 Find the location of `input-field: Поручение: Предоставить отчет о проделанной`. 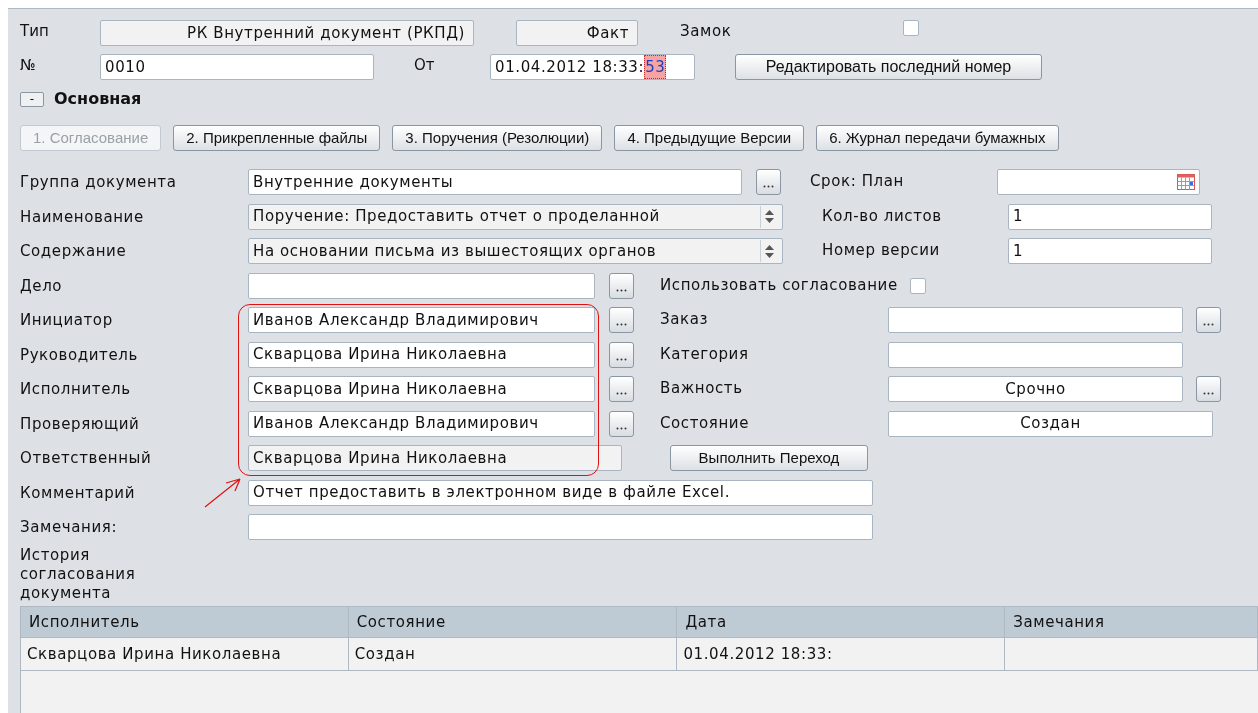

input-field: Поручение: Предоставить отчет о проделанной is located at coordinates (515, 216).